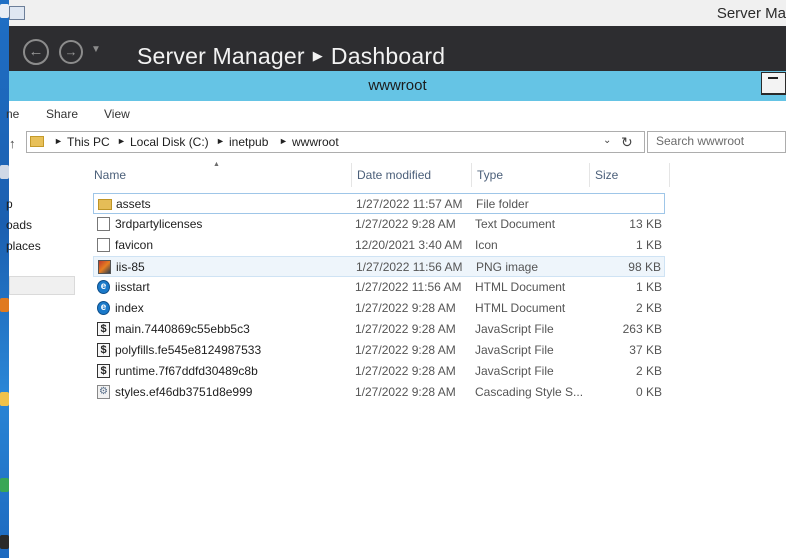  Describe the element at coordinates (42, 285) in the screenshot. I see `nav-item-selected` at that location.